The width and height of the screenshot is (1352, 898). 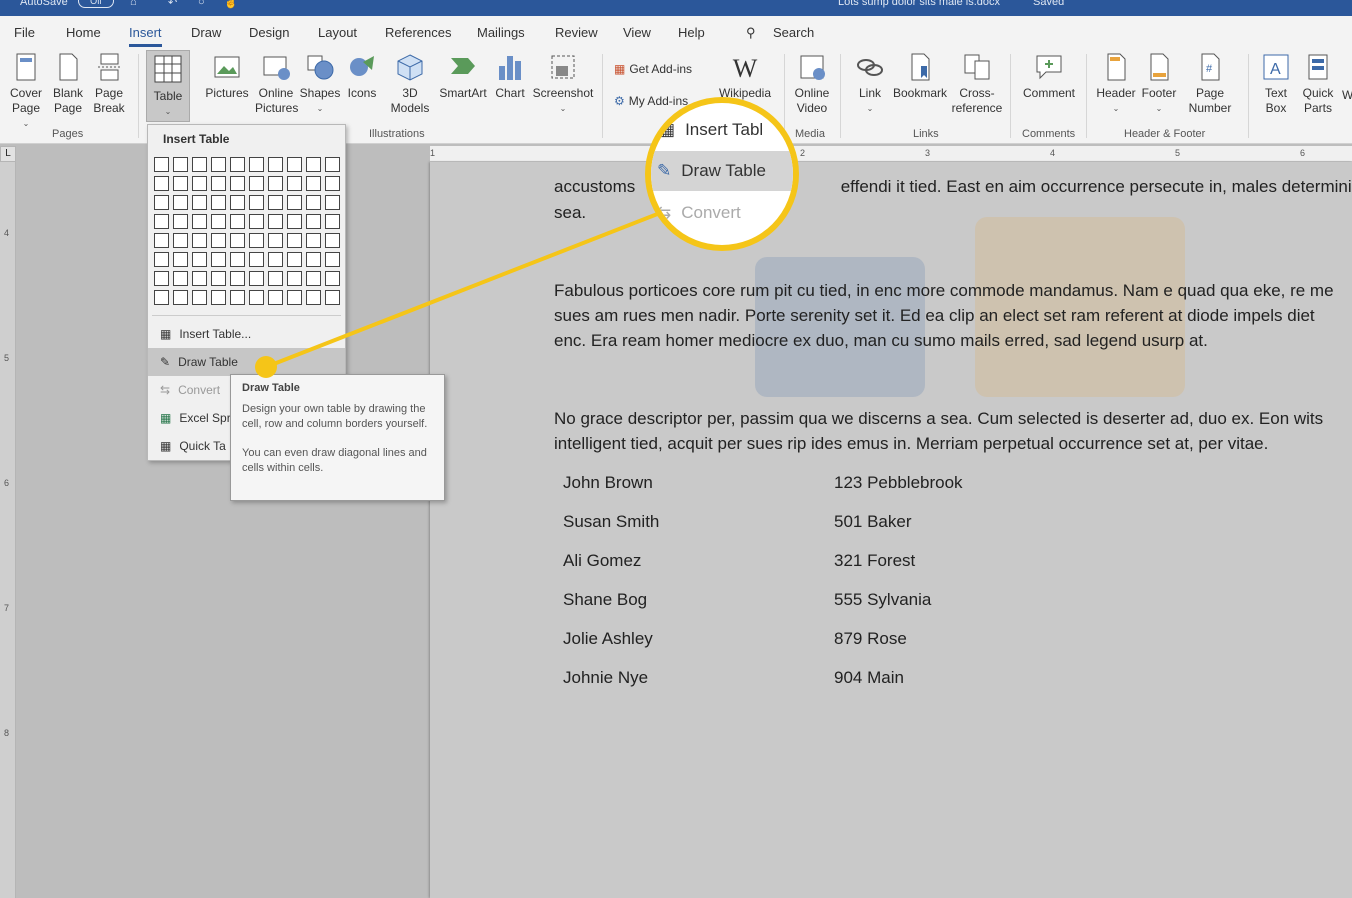 I want to click on draw-table-item: ✎ Draw Table, so click(x=246, y=362).